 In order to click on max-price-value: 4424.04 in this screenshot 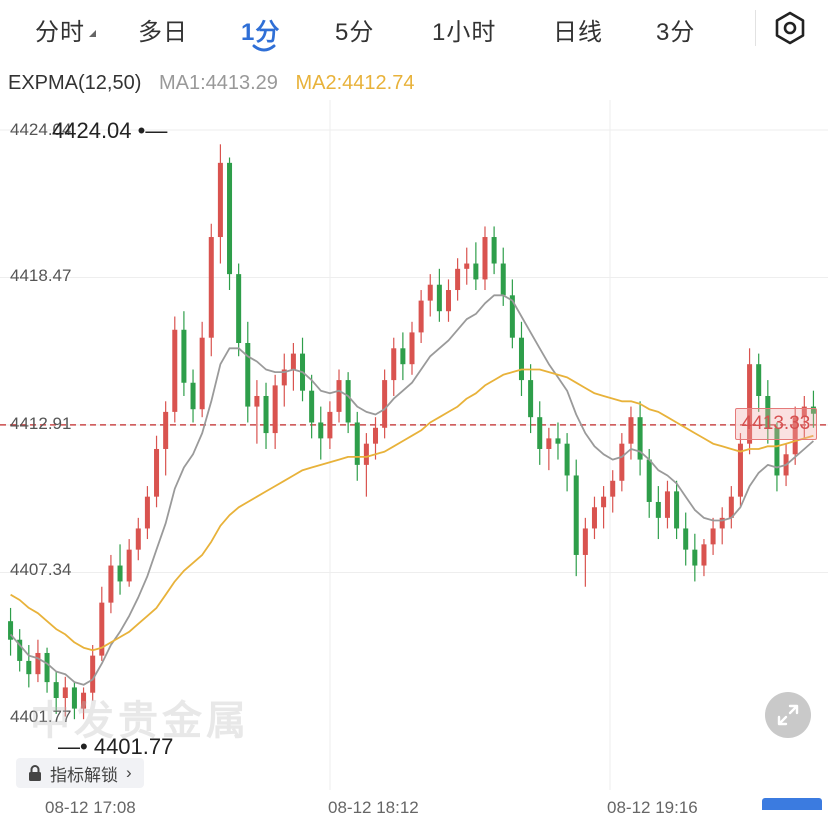, I will do `click(92, 130)`.